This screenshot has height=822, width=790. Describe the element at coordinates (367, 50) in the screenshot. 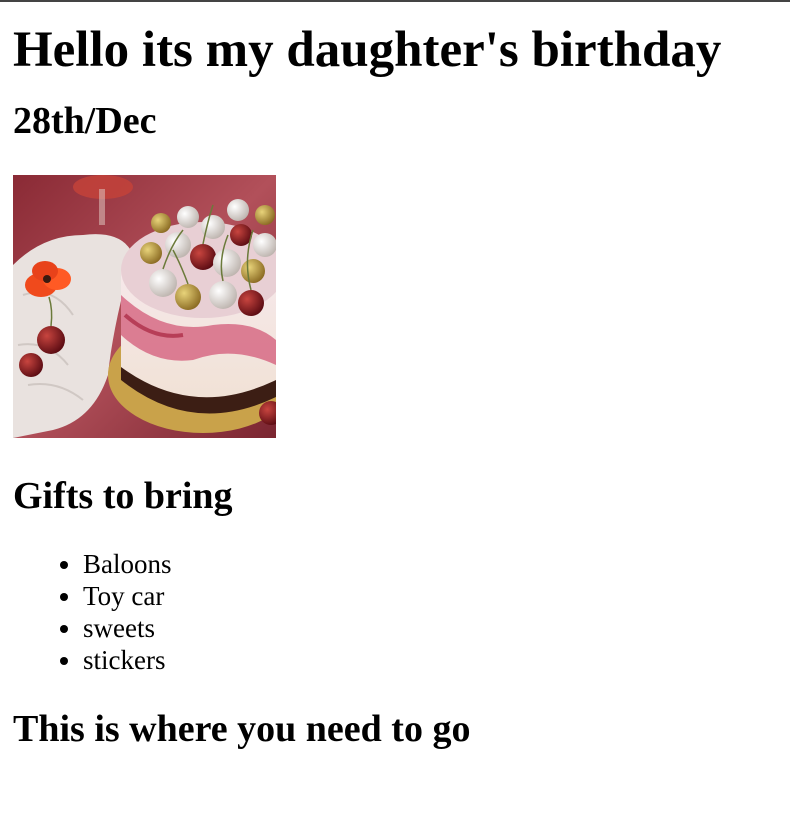

I see `page-title: Hello its my daughter's birthday` at that location.